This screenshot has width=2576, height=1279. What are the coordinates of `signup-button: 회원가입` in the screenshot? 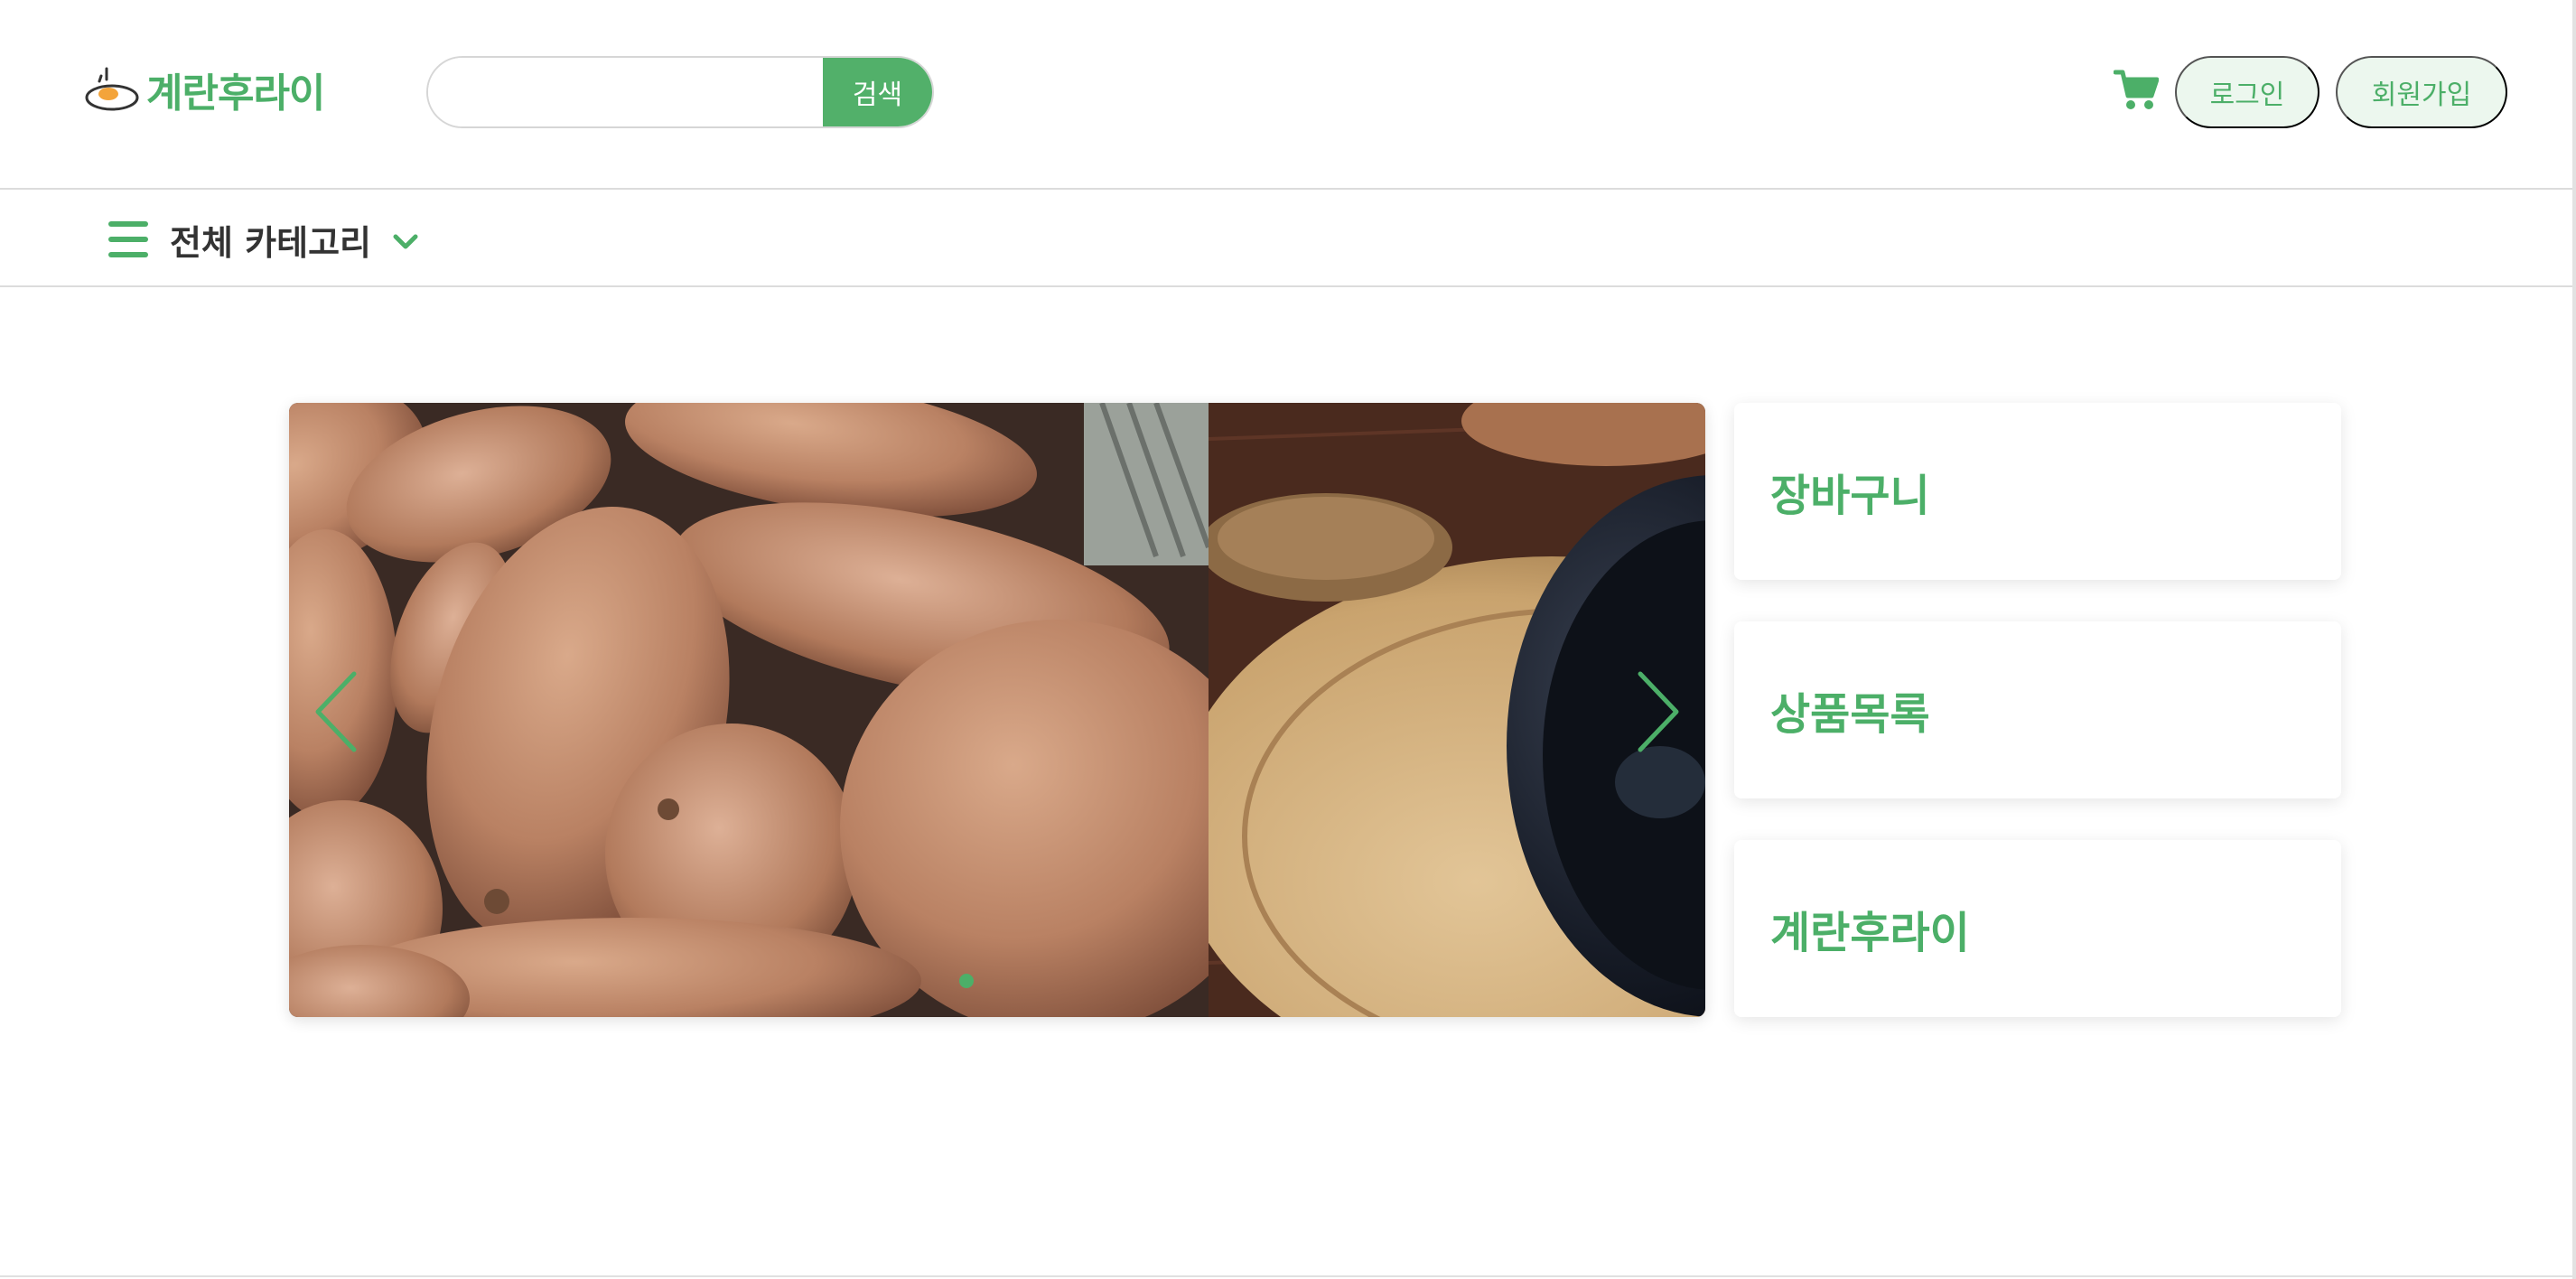 It's located at (2421, 92).